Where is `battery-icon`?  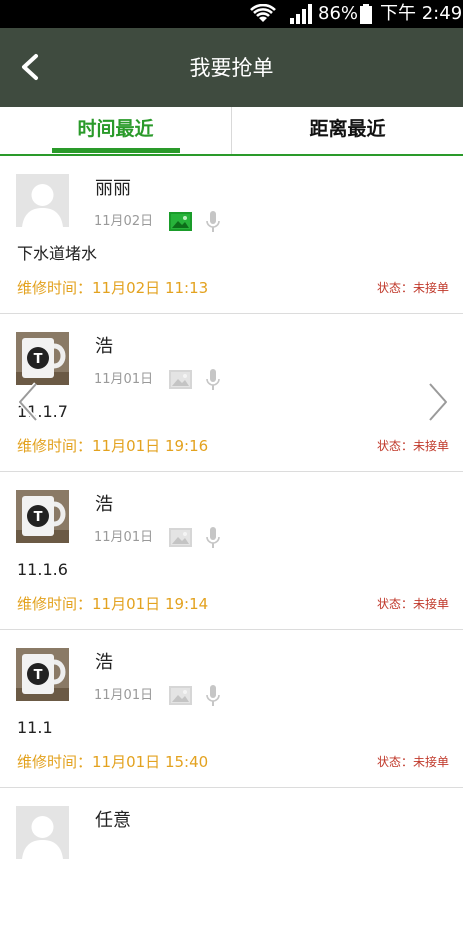
battery-icon is located at coordinates (366, 14).